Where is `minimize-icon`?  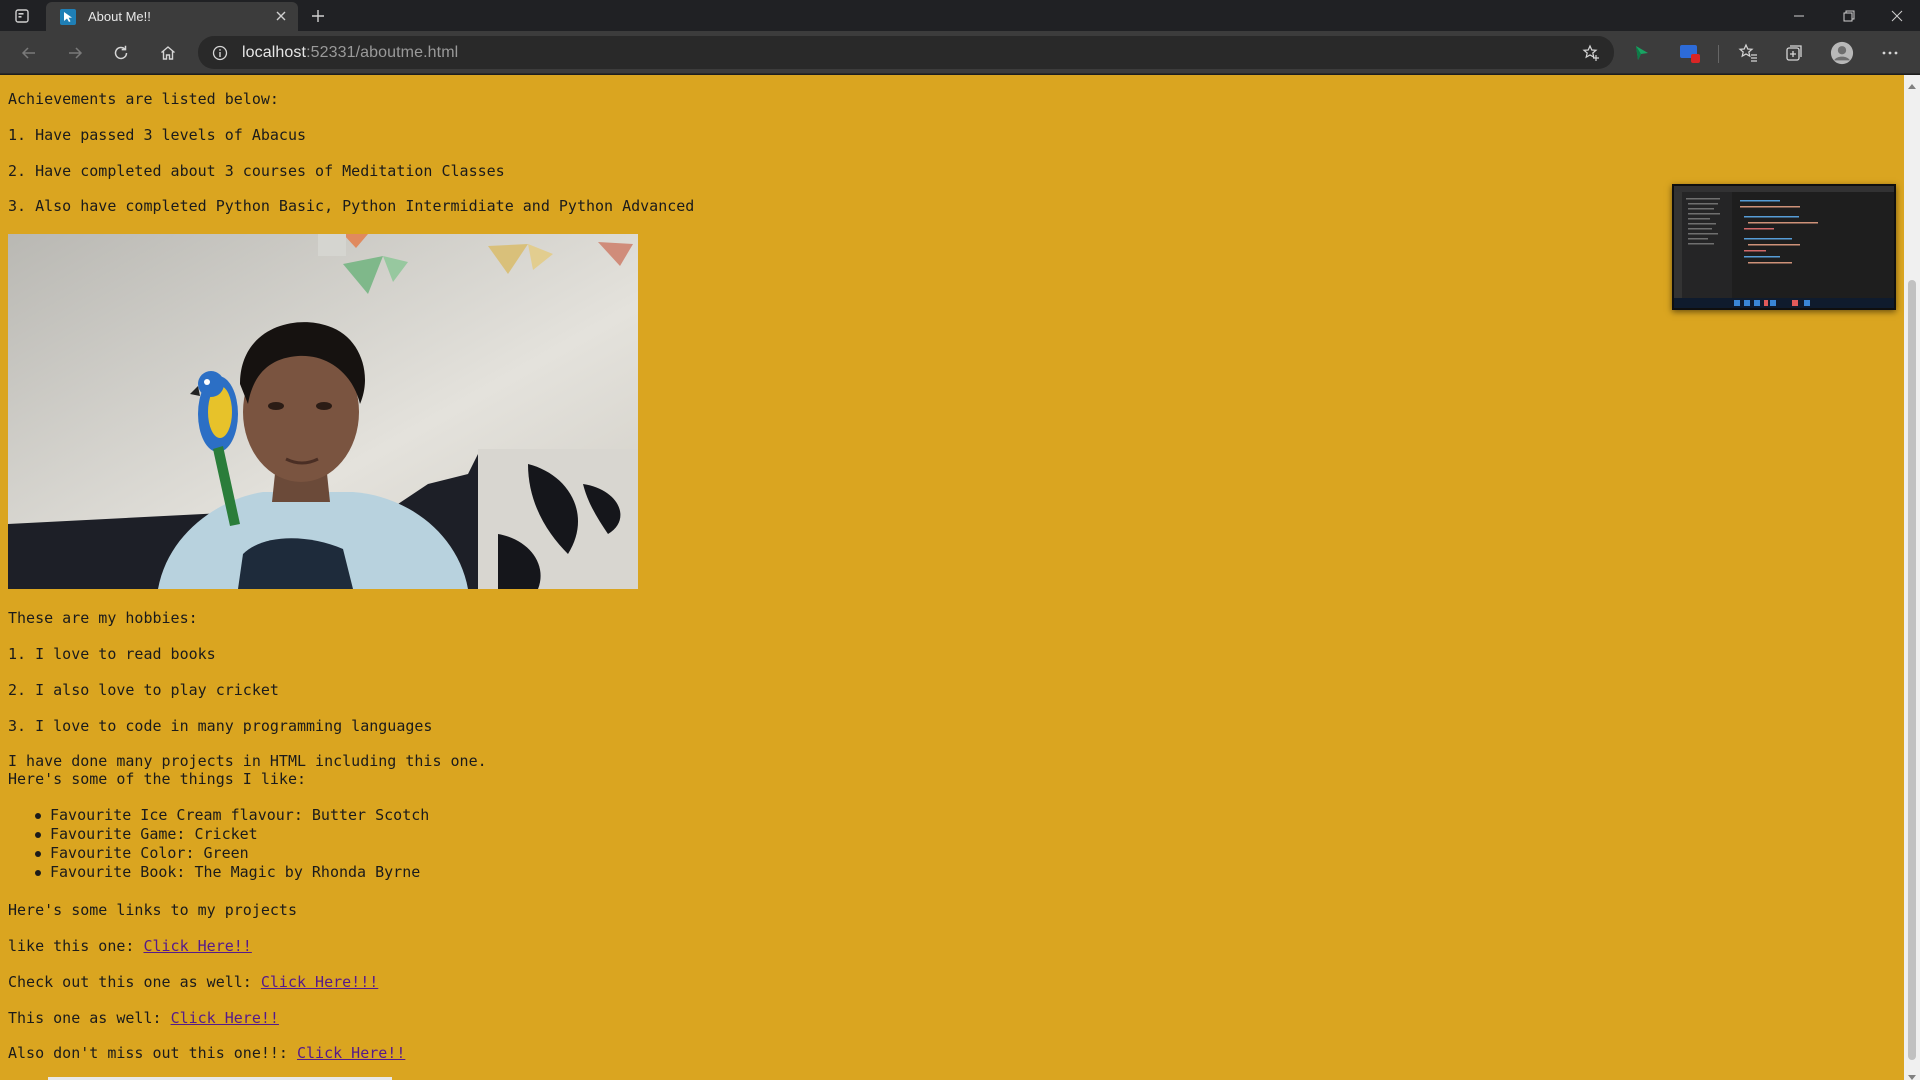 minimize-icon is located at coordinates (1799, 15).